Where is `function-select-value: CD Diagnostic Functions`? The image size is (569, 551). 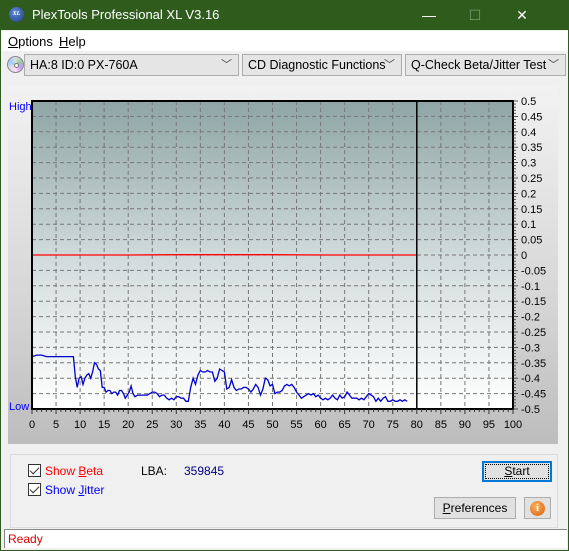 function-select-value: CD Diagnostic Functions is located at coordinates (317, 65).